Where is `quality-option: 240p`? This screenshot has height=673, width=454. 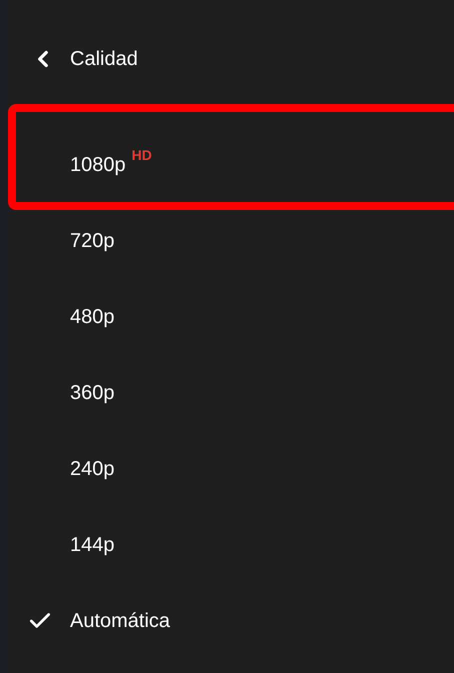
quality-option: 240p is located at coordinates (92, 469).